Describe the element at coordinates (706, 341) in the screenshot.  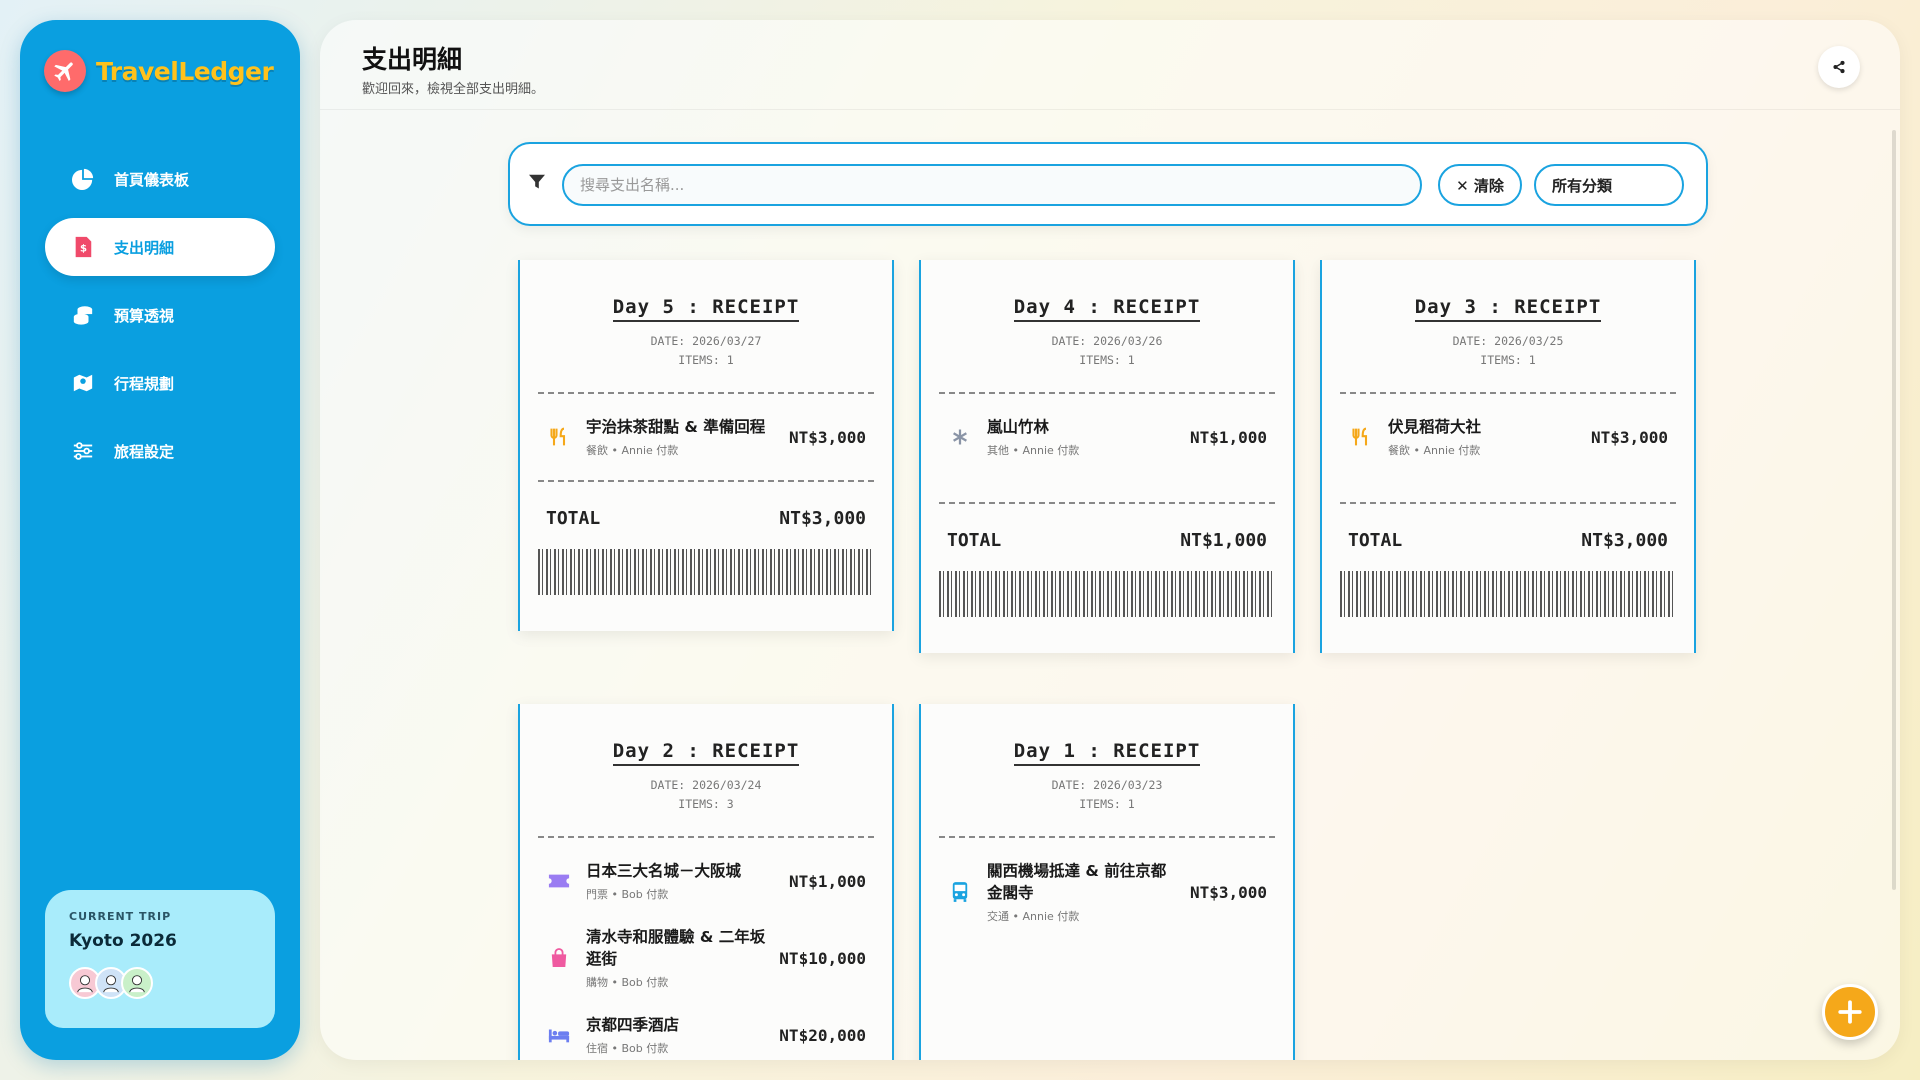
I see `receipt-date: DATE: 2026/03/27` at that location.